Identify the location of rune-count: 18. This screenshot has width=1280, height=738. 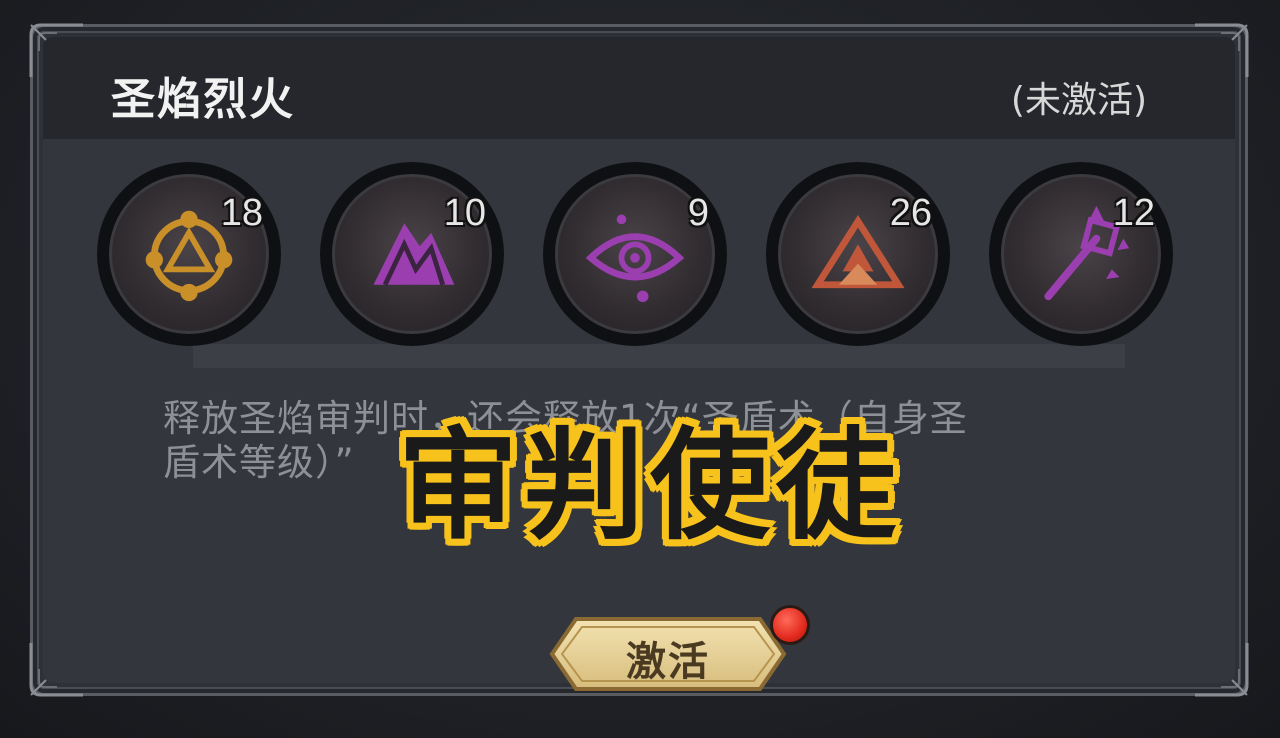
(241, 213).